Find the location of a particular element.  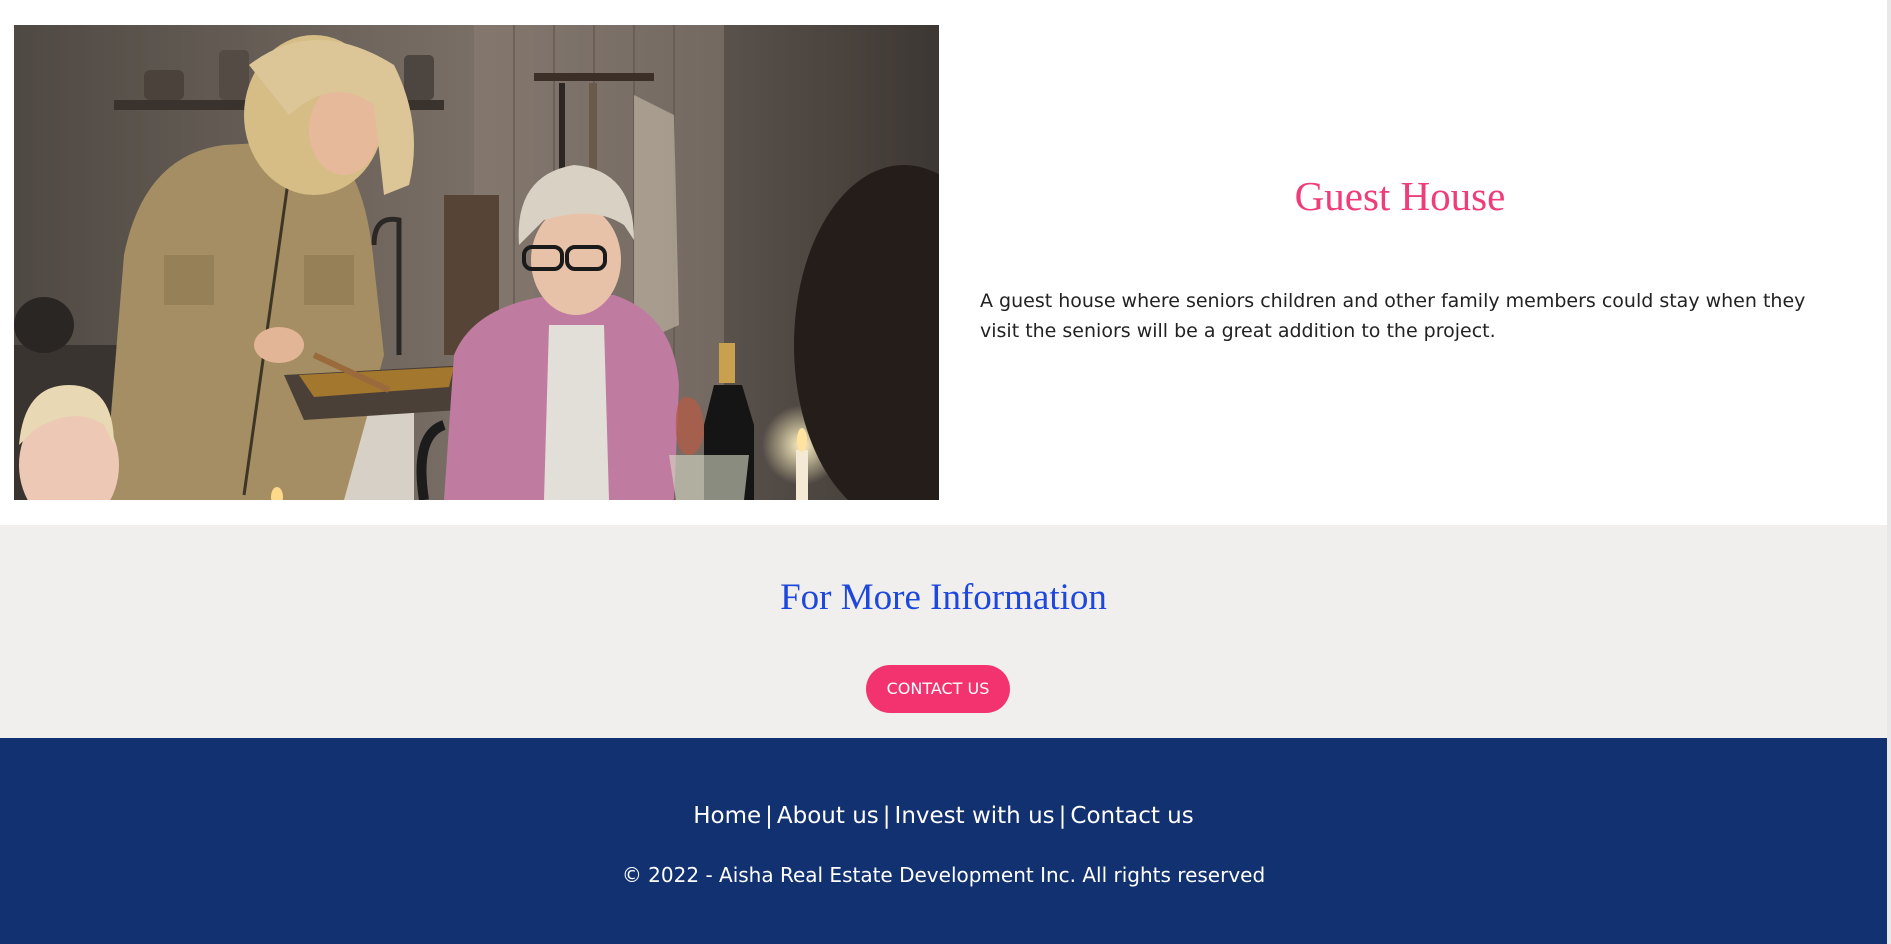

footer-link-contact-us: Contact us is located at coordinates (1131, 816).